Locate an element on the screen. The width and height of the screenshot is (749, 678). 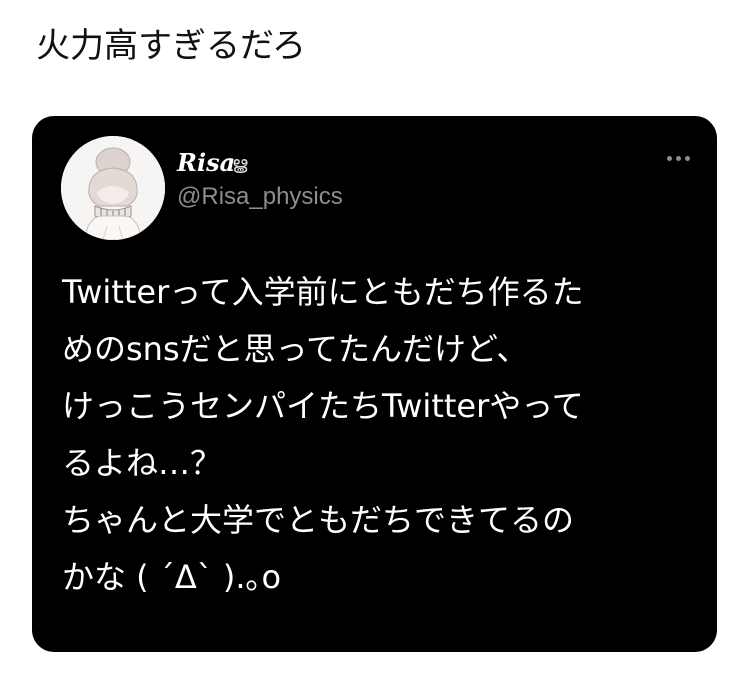
avatar is located at coordinates (113, 188).